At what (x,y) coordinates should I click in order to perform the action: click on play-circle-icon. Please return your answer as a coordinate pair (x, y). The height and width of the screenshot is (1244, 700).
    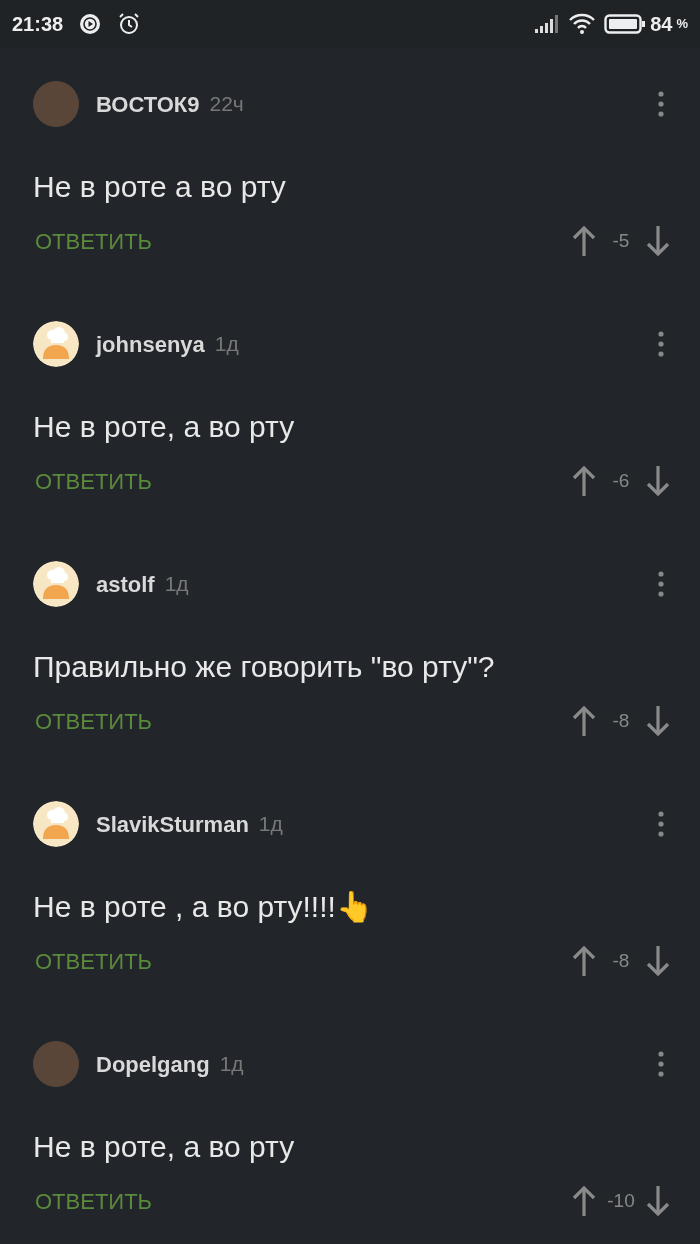
    Looking at the image, I should click on (90, 24).